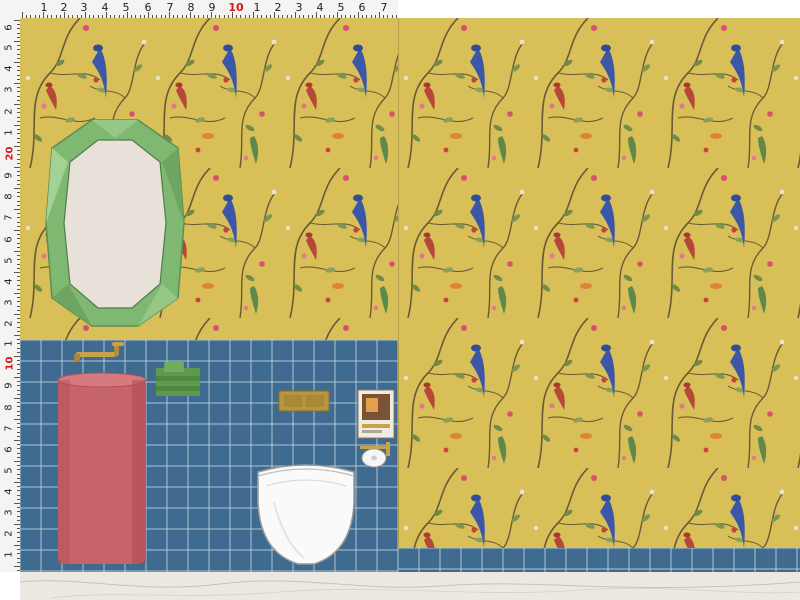 Image resolution: width=800 pixels, height=600 pixels. Describe the element at coordinates (102, 468) in the screenshot. I see `terracotta-pedestal-sink` at that location.